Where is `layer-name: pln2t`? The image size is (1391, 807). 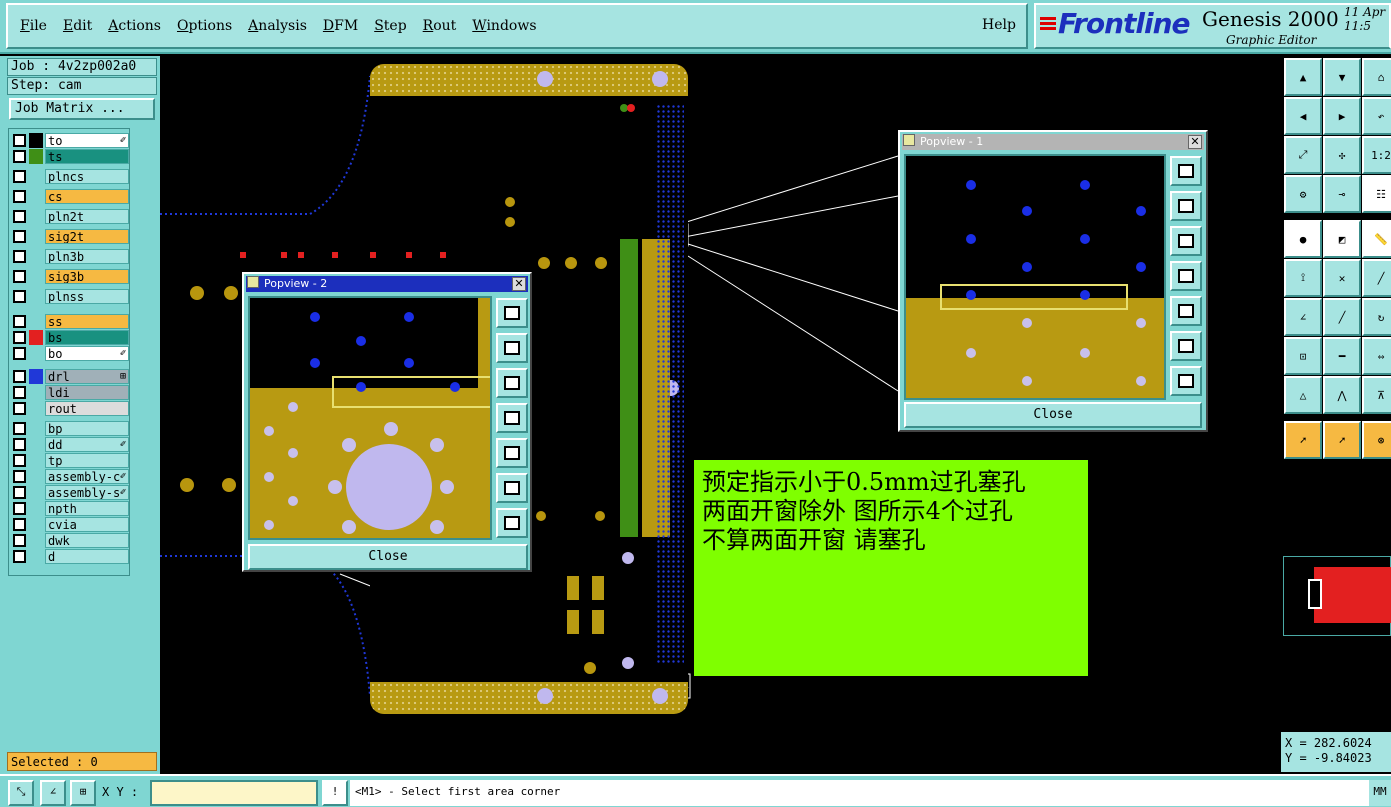
layer-name: pln2t is located at coordinates (87, 216).